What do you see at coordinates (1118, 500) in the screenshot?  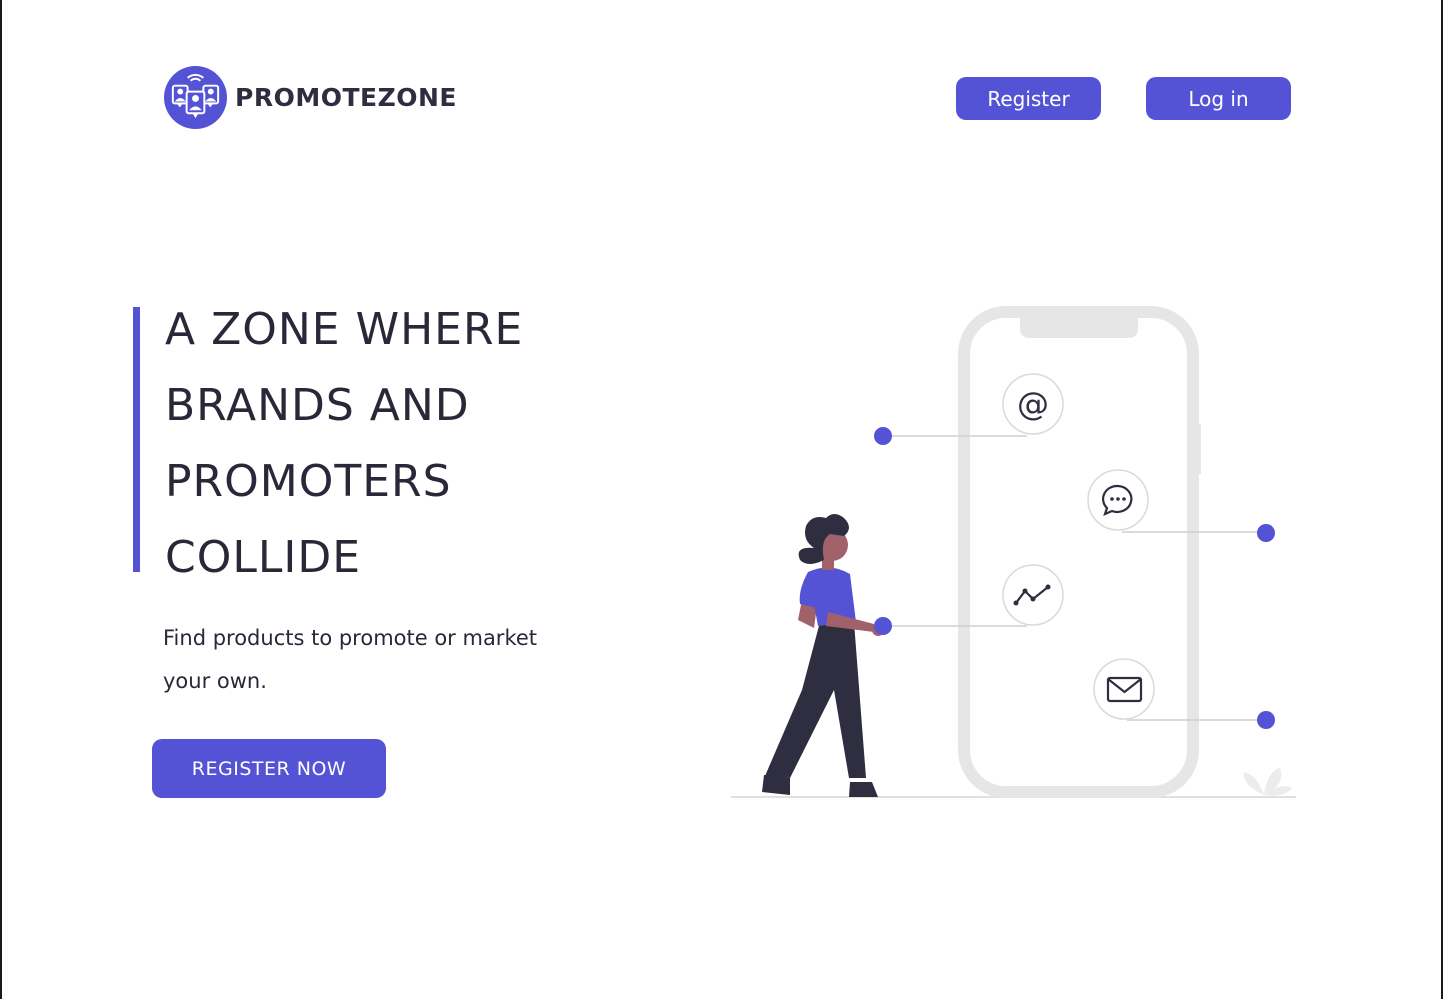 I see `chat-bubble-icon` at bounding box center [1118, 500].